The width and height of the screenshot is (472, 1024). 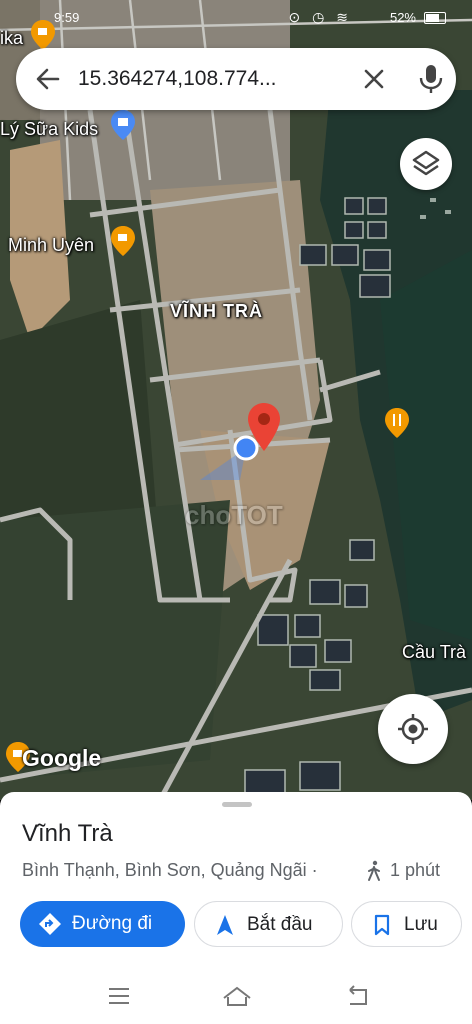 What do you see at coordinates (170, 870) in the screenshot?
I see `place-address: Bình Thạnh, Bình Sơn, Quảng Ngãi ·` at bounding box center [170, 870].